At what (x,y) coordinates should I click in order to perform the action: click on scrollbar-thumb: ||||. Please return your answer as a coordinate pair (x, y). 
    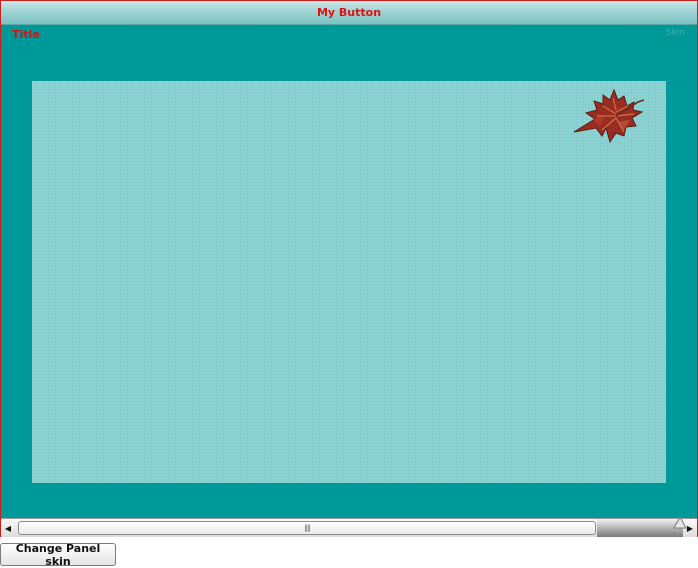
    Looking at the image, I should click on (307, 528).